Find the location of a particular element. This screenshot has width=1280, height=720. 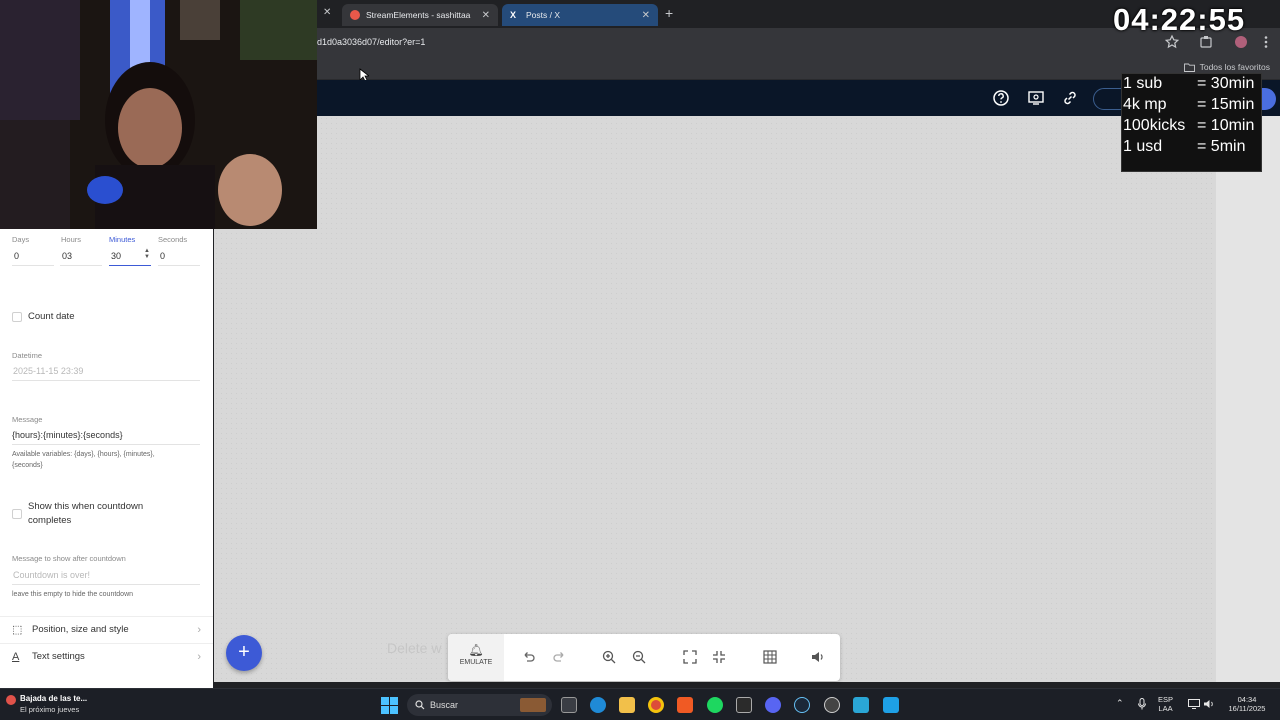

rate-item: 1 sub is located at coordinates (1143, 83).